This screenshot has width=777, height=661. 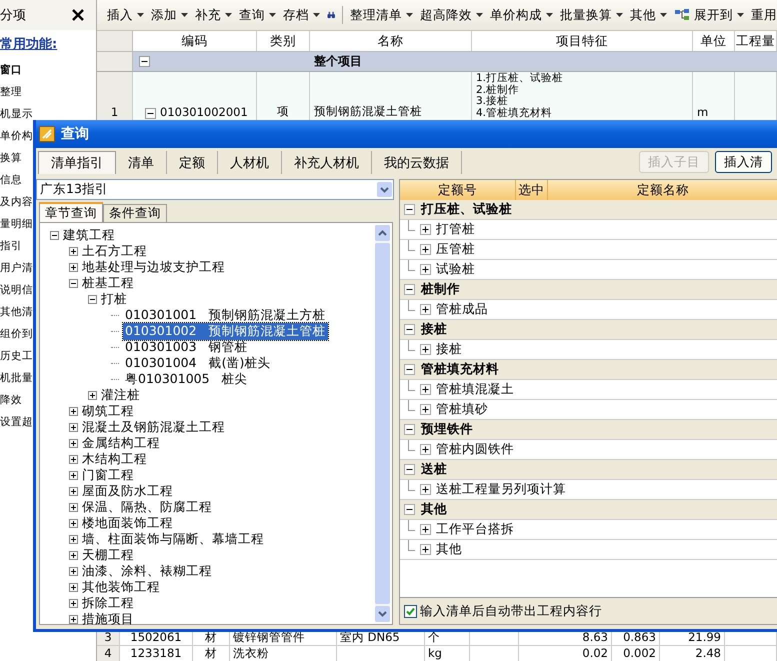 What do you see at coordinates (588, 210) in the screenshot?
I see `group-row: 打压桩、试验桩` at bounding box center [588, 210].